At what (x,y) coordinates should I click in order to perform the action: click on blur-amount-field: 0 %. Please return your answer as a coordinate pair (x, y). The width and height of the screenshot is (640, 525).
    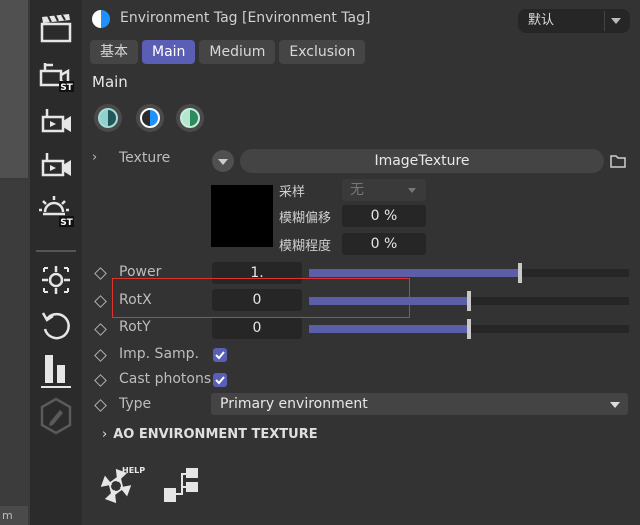
    Looking at the image, I should click on (384, 244).